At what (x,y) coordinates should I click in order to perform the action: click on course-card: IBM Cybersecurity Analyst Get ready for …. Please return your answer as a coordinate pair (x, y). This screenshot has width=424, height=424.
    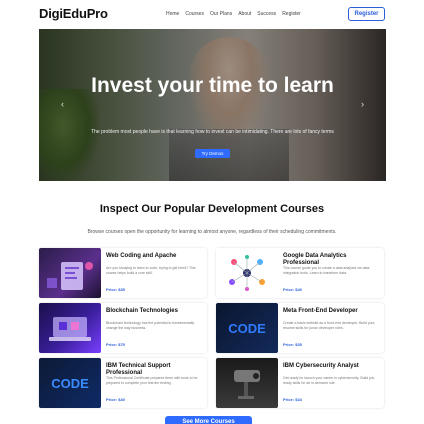
    Looking at the image, I should click on (300, 383).